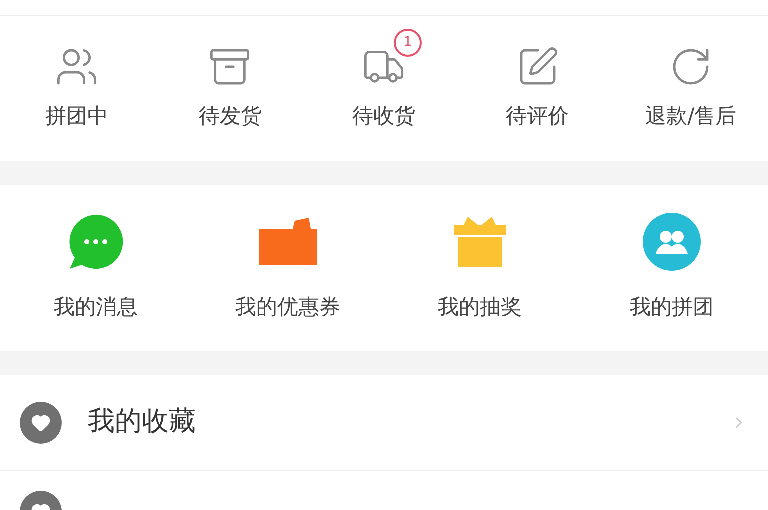 The height and width of the screenshot is (510, 768). I want to click on count-badge: 1, so click(408, 42).